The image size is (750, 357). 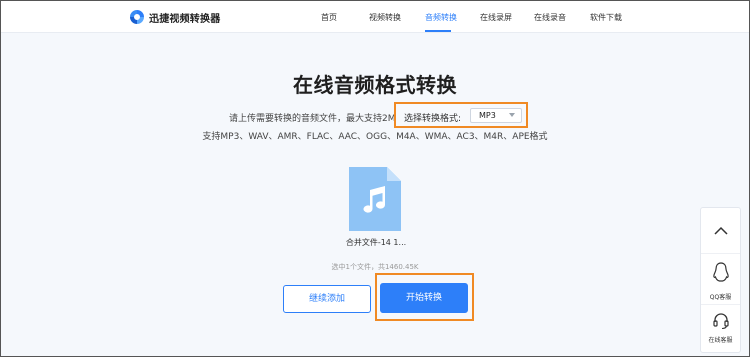 What do you see at coordinates (720, 297) in the screenshot?
I see `qq-service-label: QQ客服` at bounding box center [720, 297].